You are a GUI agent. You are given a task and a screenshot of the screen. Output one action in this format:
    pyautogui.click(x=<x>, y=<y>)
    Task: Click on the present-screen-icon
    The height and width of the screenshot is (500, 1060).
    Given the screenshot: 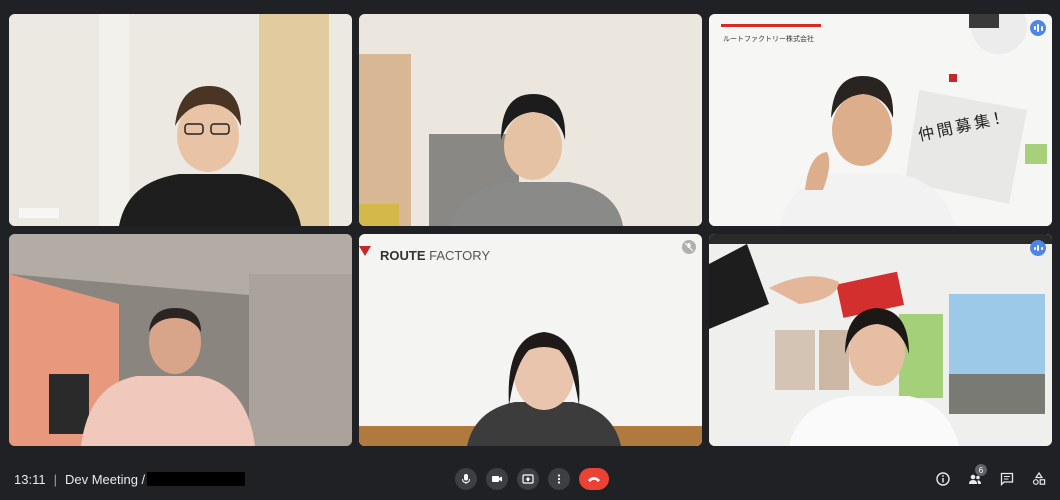 What is the action you would take?
    pyautogui.click(x=528, y=479)
    